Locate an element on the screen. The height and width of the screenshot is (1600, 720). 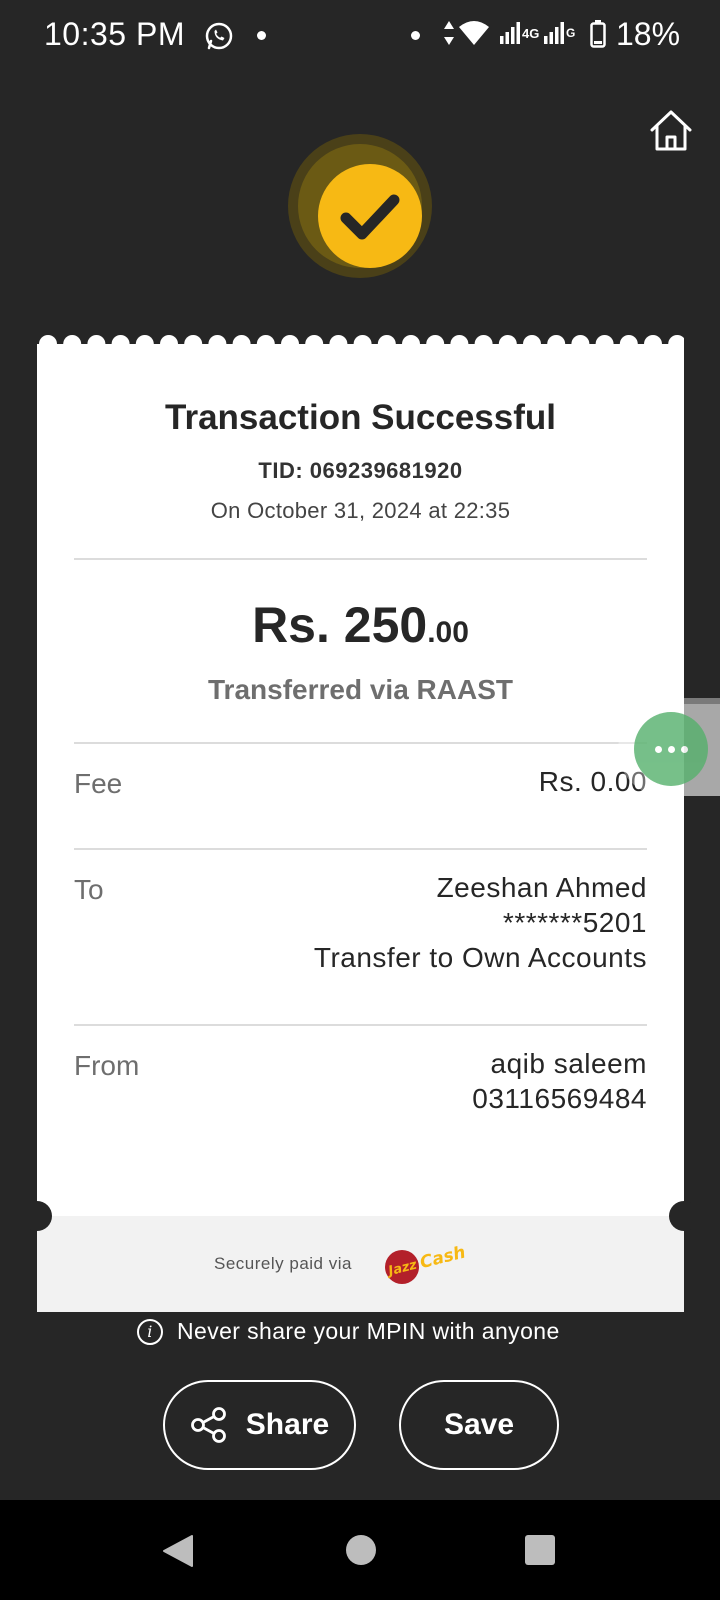
save-button: Save is located at coordinates (479, 1425).